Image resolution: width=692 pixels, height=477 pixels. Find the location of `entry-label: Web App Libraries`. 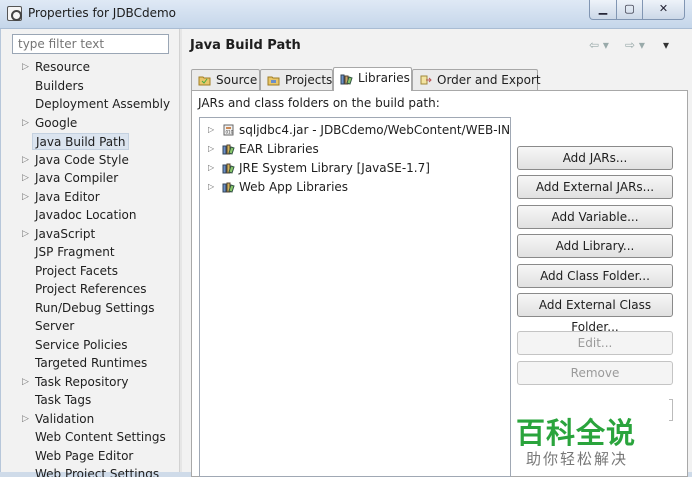

entry-label: Web App Libraries is located at coordinates (294, 187).